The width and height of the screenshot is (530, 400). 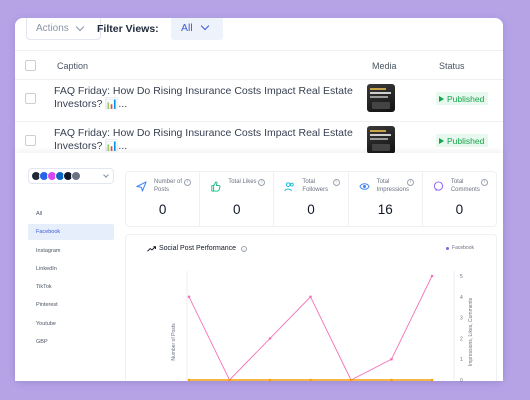 I want to click on platform-item-linkedin: LinkedIn, so click(x=71, y=269).